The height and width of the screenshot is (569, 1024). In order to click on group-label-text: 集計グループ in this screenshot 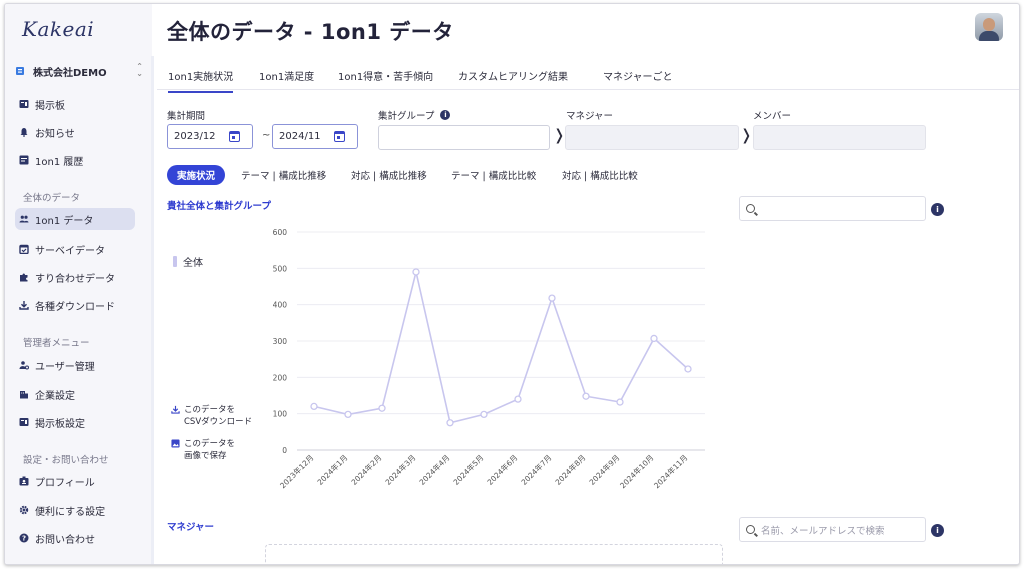, I will do `click(406, 116)`.